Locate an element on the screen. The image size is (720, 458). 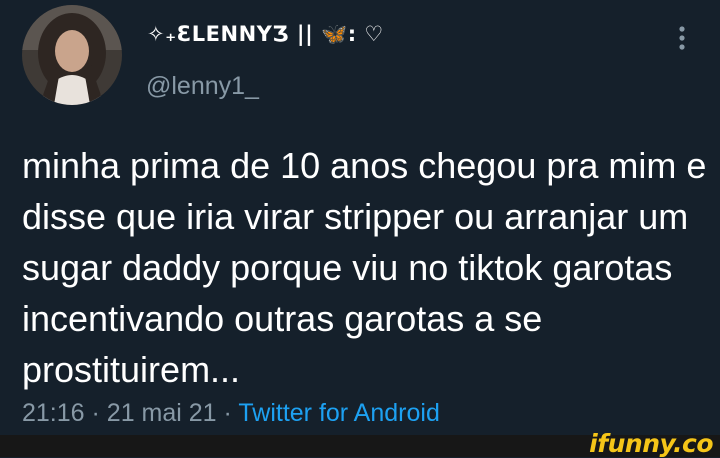
display-name: ✧₊ƐLENNYƷ || 🦋: ♡ is located at coordinates (265, 34).